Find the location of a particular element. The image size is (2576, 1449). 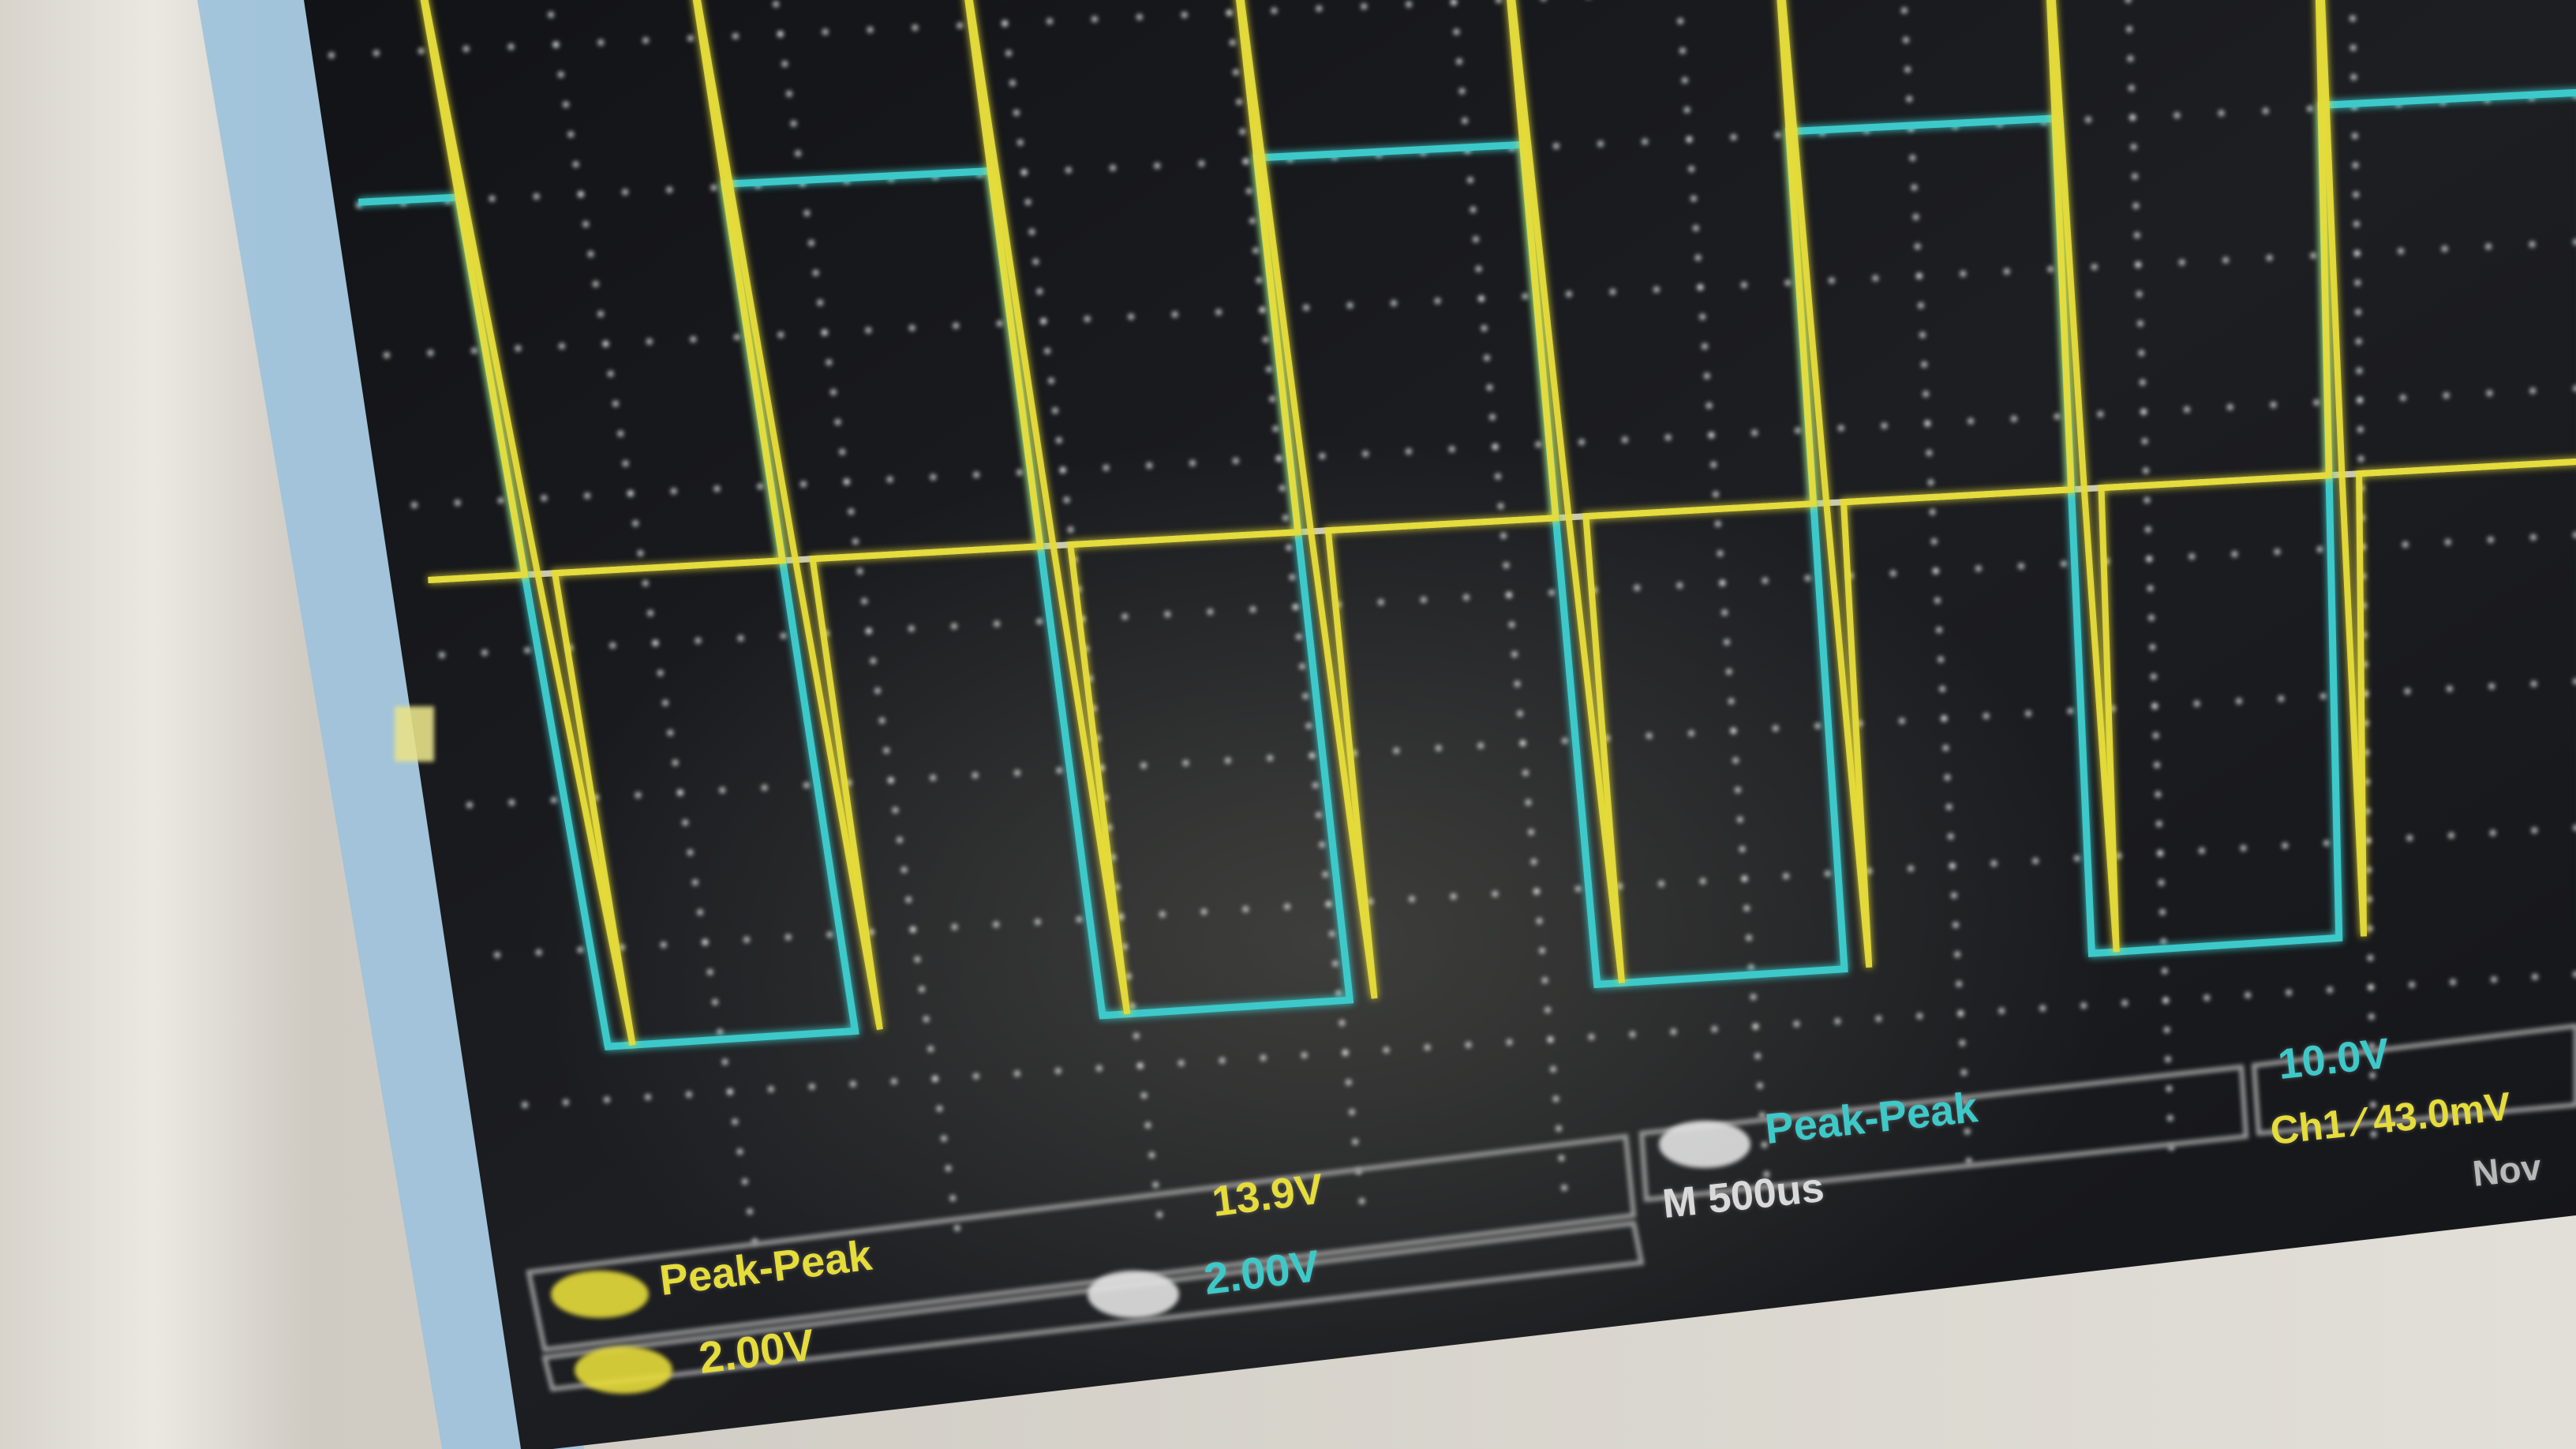

ch1-ground-marker is located at coordinates (414, 734).